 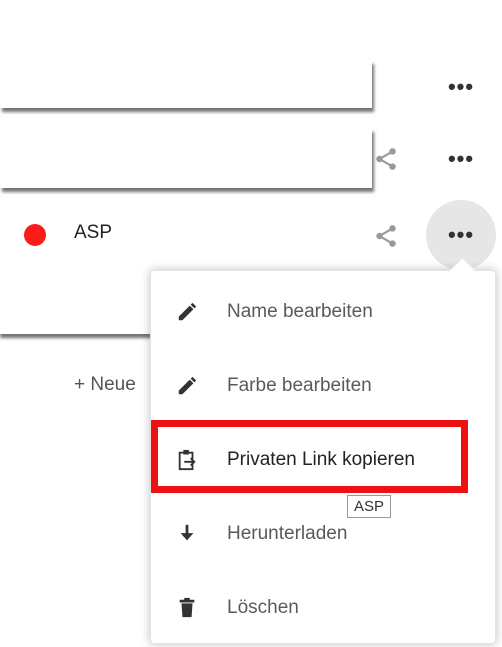 What do you see at coordinates (300, 311) in the screenshot?
I see `menu-item-label: Name bearbeiten` at bounding box center [300, 311].